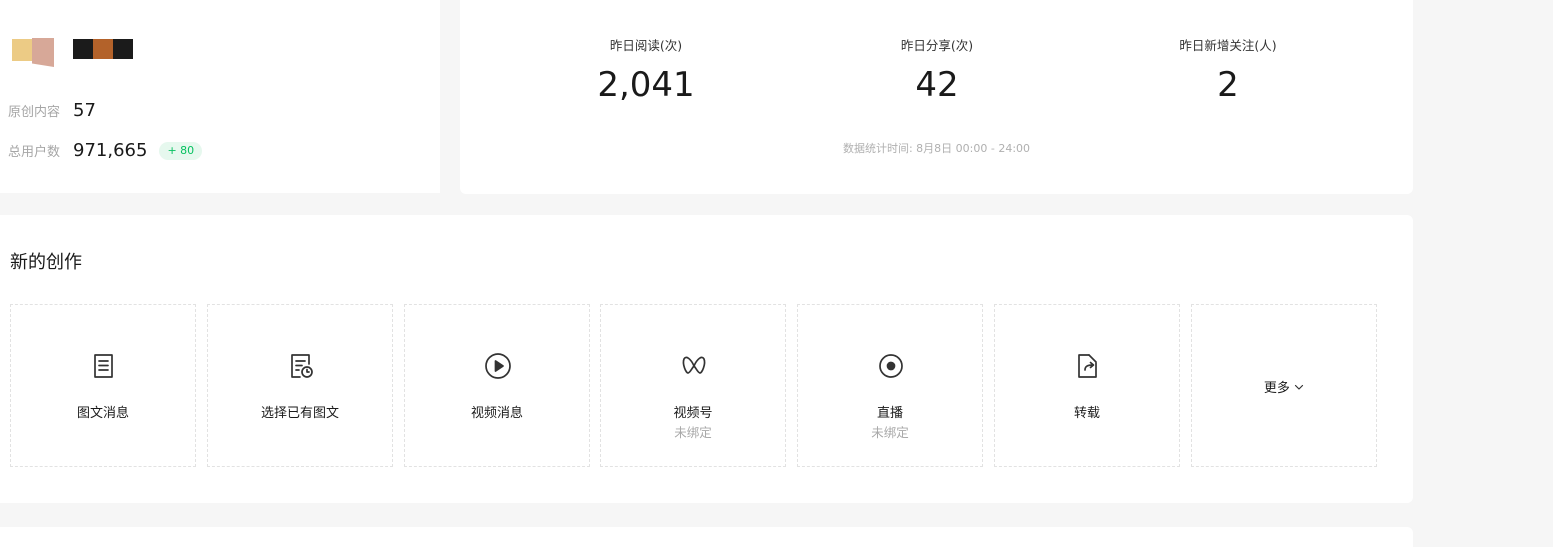 This screenshot has width=1553, height=547. I want to click on stat-shares: 昨日分享(次) 42, so click(937, 71).